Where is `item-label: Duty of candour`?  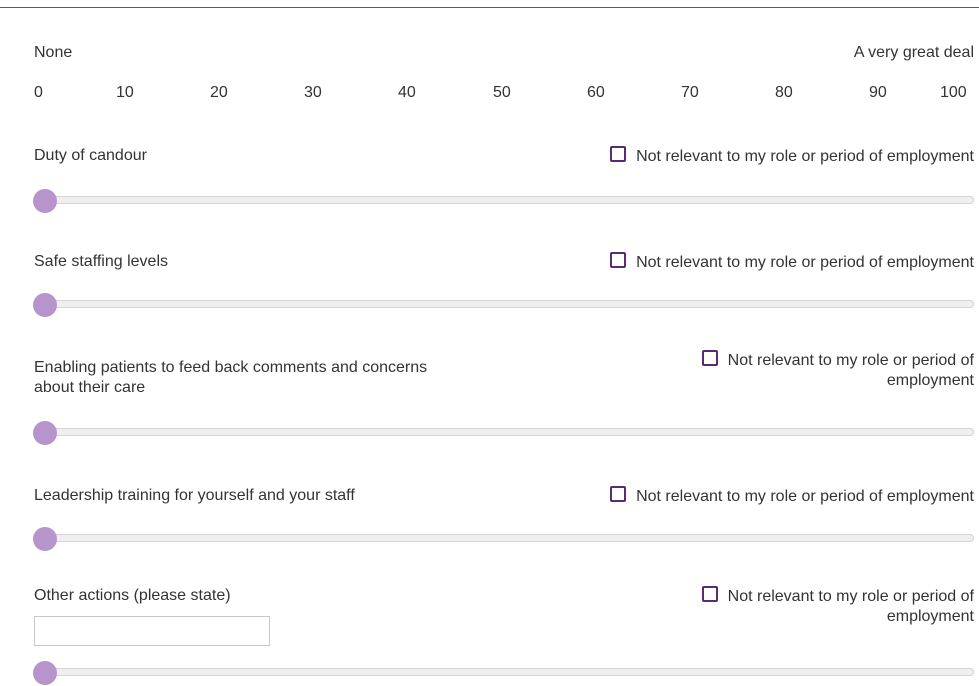 item-label: Duty of candour is located at coordinates (90, 155).